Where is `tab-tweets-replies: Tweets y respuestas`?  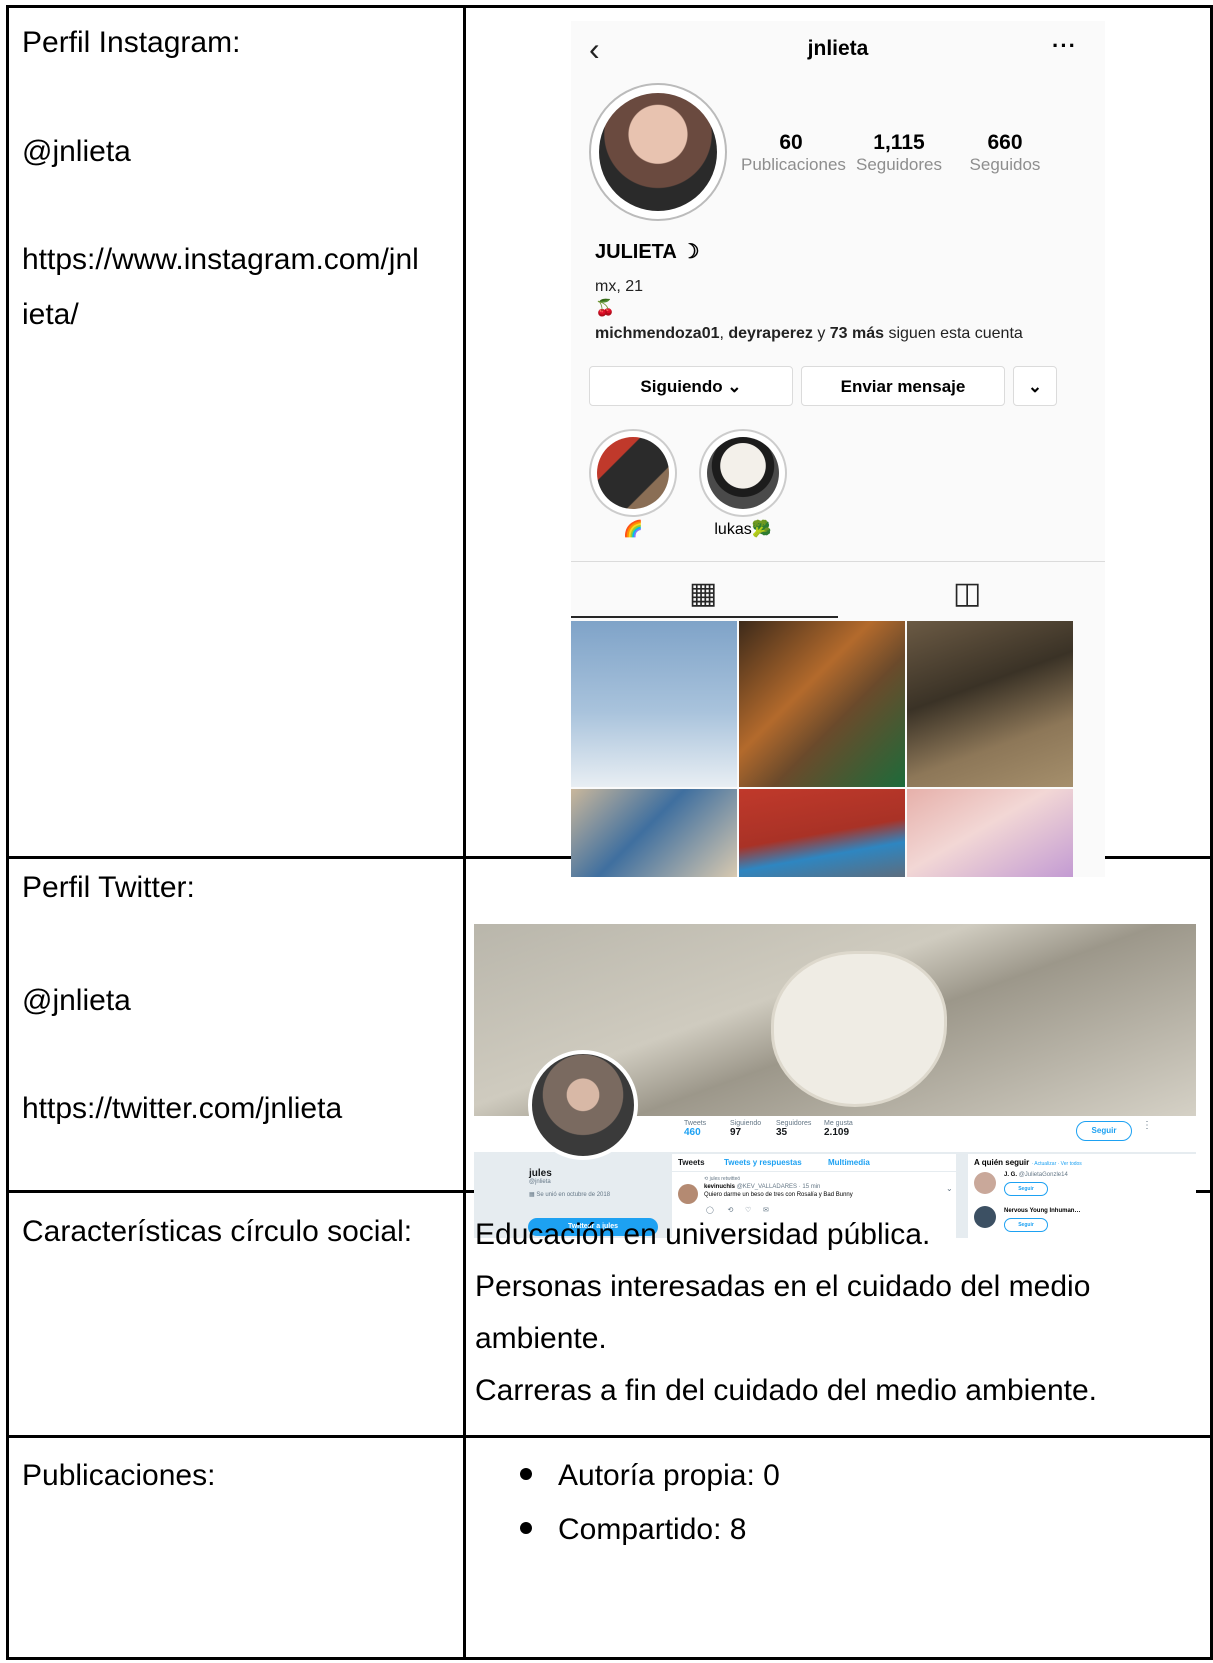 tab-tweets-replies: Tweets y respuestas is located at coordinates (763, 1162).